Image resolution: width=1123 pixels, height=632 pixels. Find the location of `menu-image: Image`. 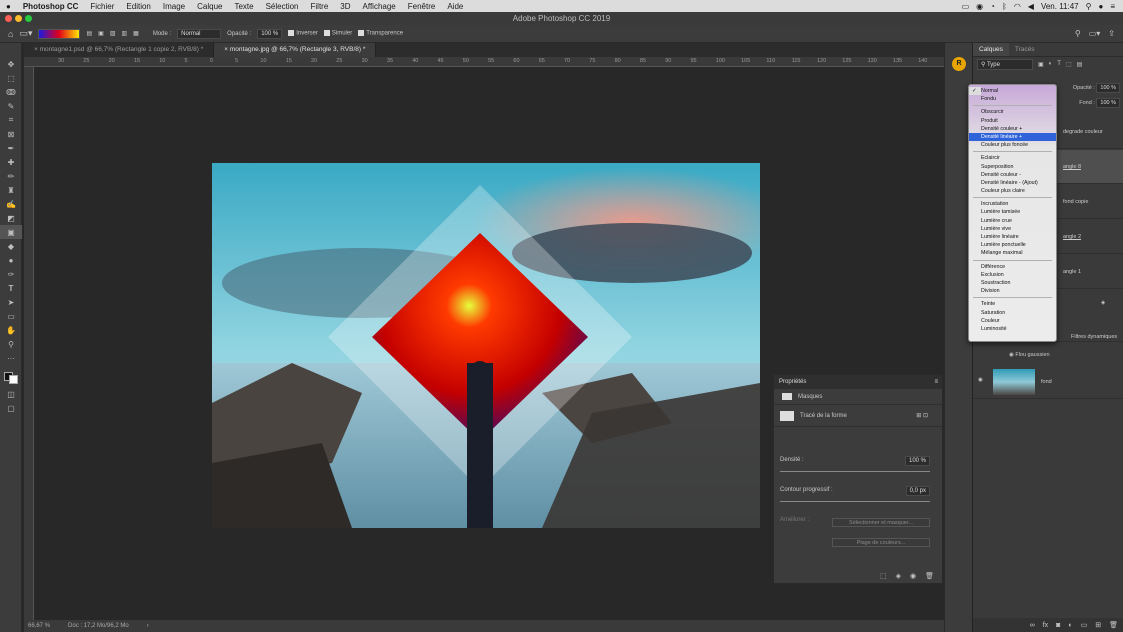

menu-image: Image is located at coordinates (174, 6).